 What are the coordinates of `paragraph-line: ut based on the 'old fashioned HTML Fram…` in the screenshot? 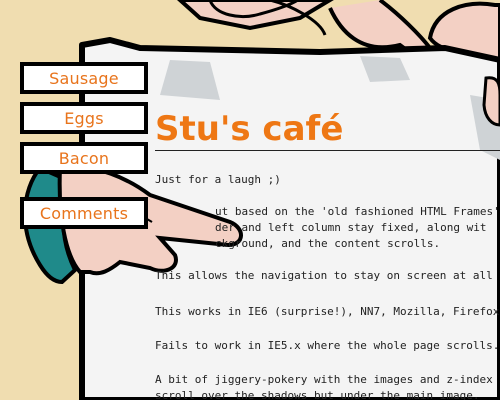 It's located at (357, 211).